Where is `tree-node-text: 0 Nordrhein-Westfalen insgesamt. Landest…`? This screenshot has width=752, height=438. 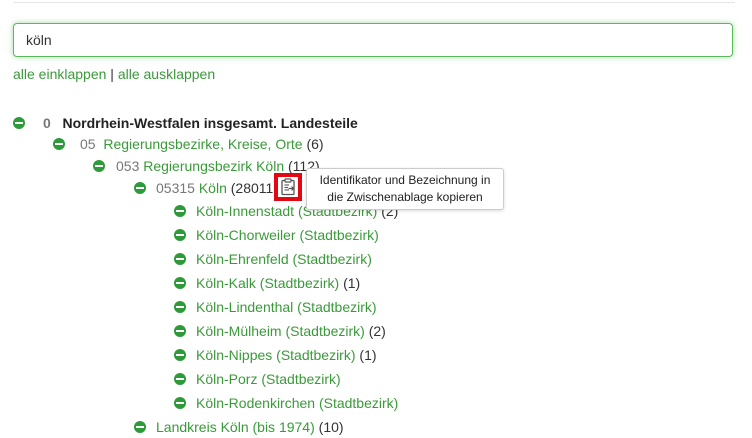 tree-node-text: 0 Nordrhein-Westfalen insgesamt. Landest… is located at coordinates (200, 123).